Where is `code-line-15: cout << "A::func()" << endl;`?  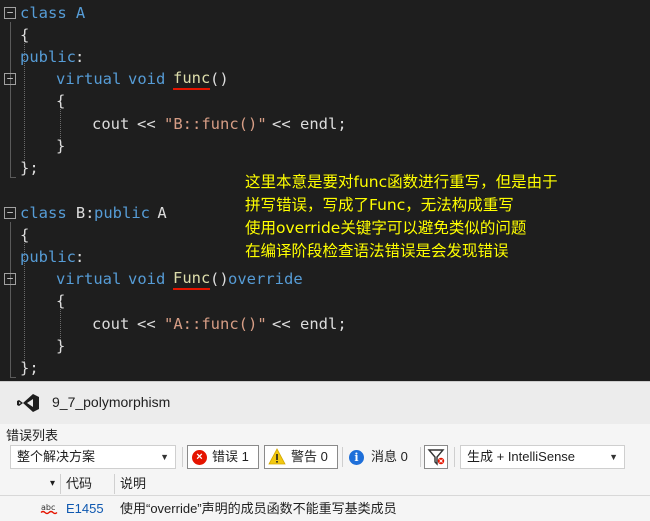
code-line-15: cout << "A::func()" << endl; is located at coordinates (325, 324).